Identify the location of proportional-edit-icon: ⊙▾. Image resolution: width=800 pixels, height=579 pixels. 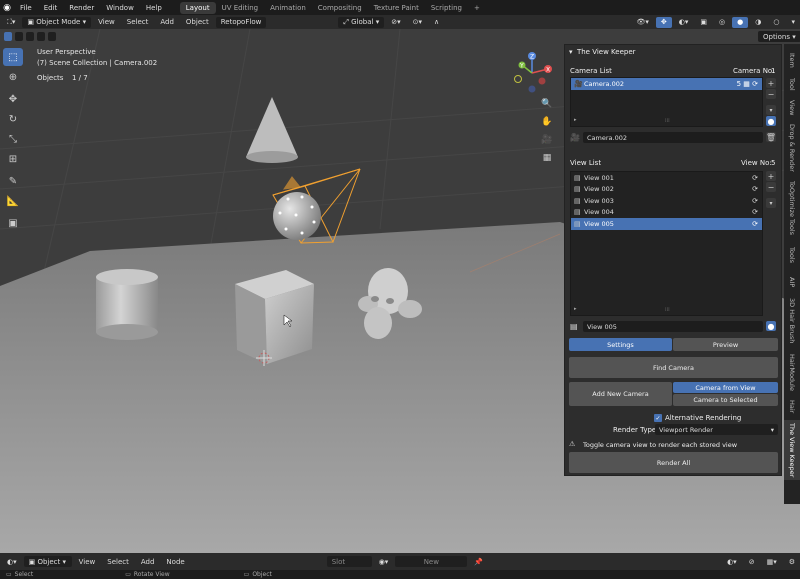
(417, 22).